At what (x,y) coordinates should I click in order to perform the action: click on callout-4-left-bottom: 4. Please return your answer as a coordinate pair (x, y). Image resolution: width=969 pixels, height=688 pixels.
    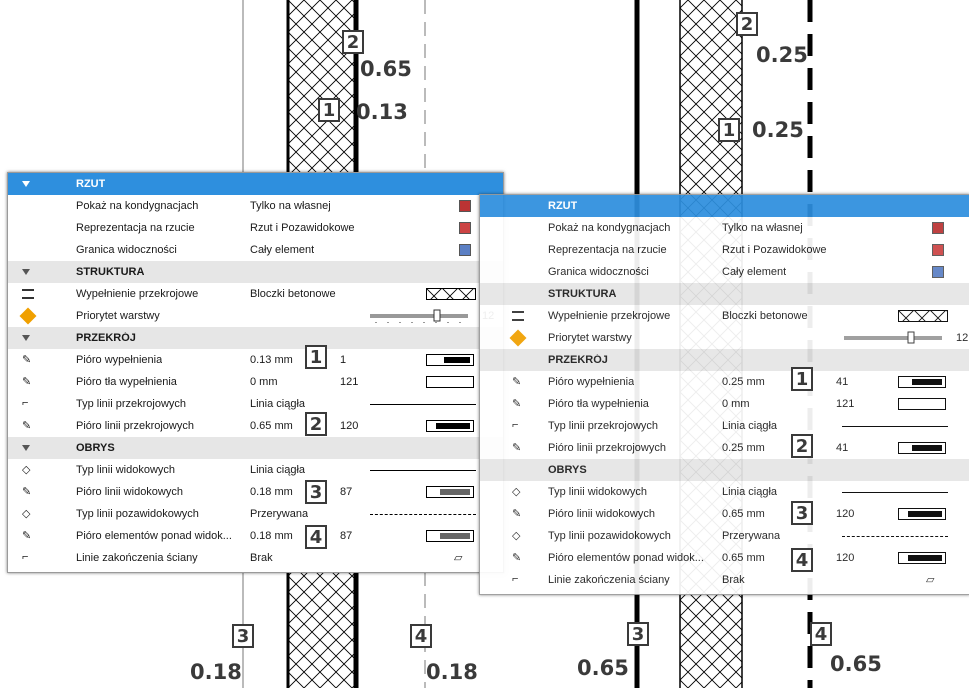
    Looking at the image, I should click on (421, 636).